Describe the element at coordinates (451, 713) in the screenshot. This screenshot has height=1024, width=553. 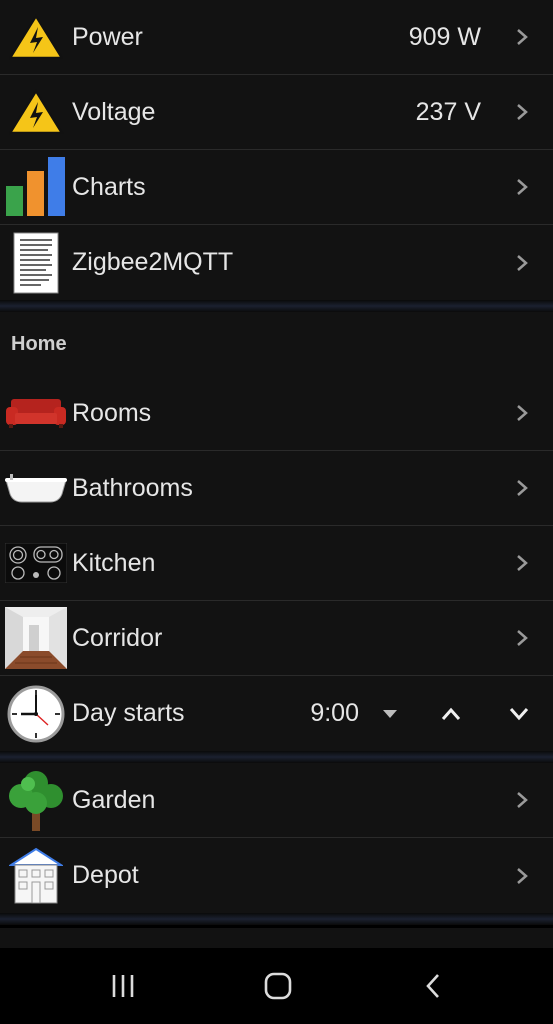
I see `increase-time-button` at that location.